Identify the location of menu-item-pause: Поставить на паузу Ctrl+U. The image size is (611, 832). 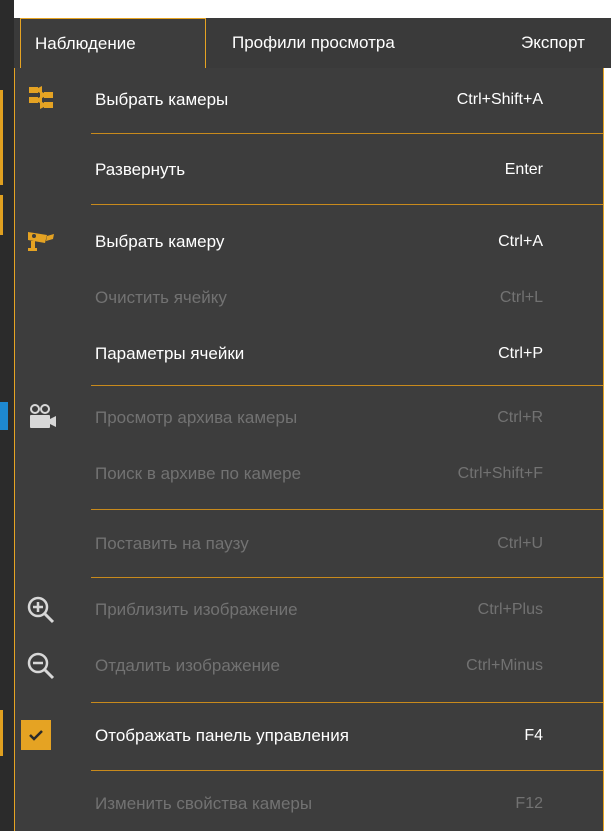
(309, 544).